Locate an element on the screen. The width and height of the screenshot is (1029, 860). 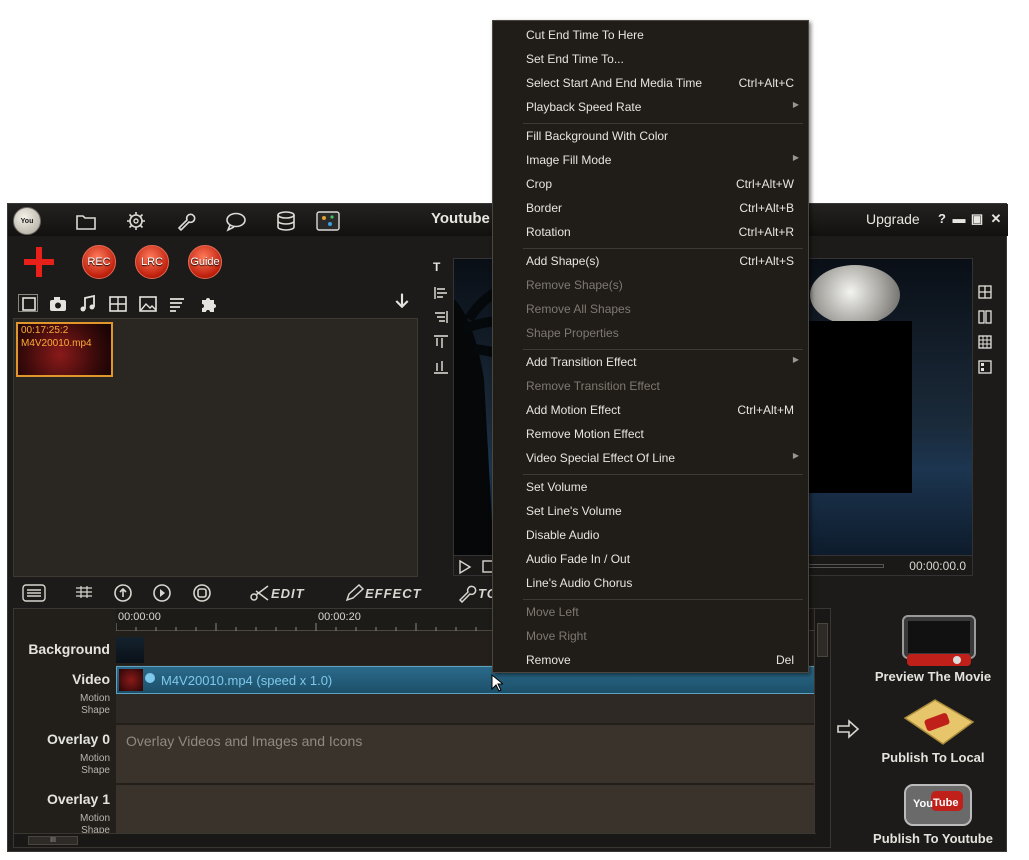
play-icon is located at coordinates (465, 567).